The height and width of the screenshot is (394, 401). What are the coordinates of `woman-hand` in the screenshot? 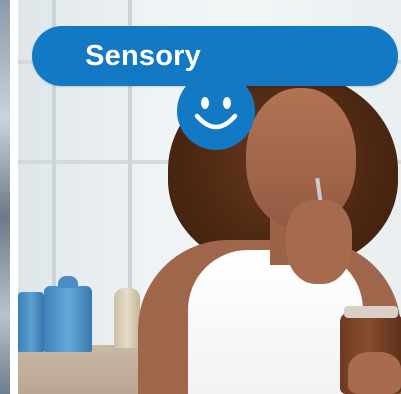 It's located at (319, 242).